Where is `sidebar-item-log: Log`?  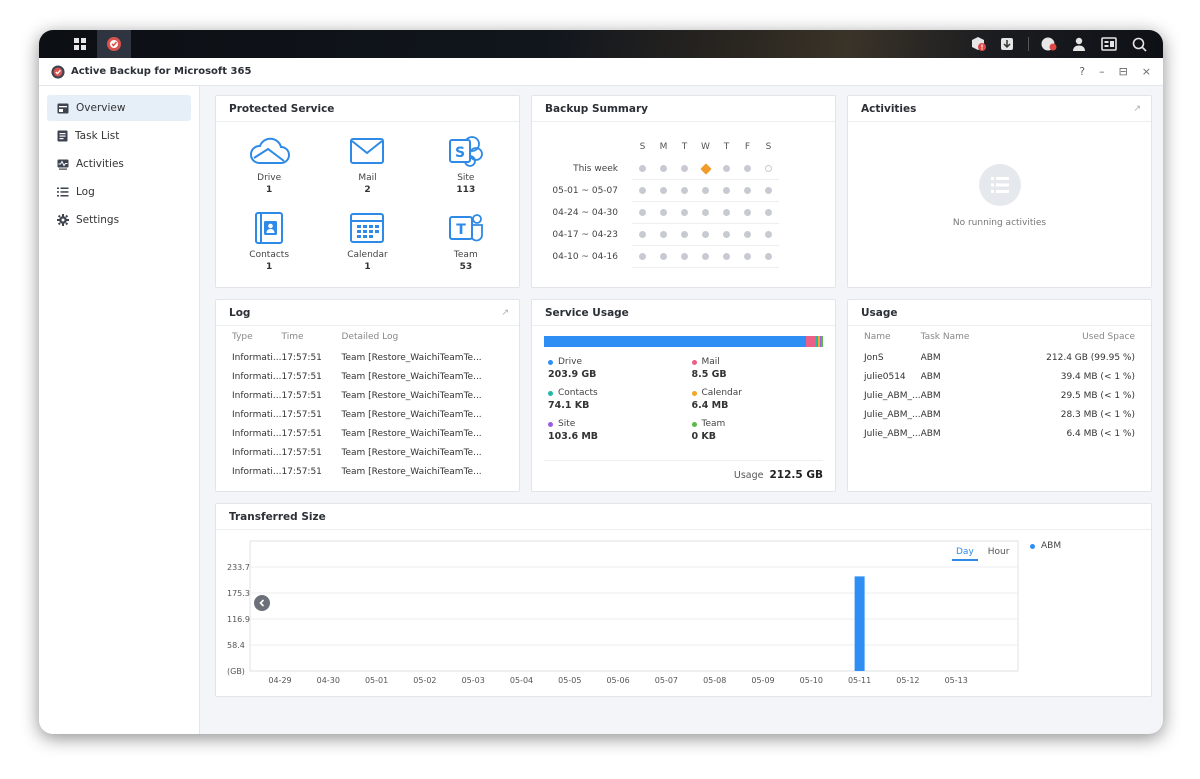 sidebar-item-log: Log is located at coordinates (119, 192).